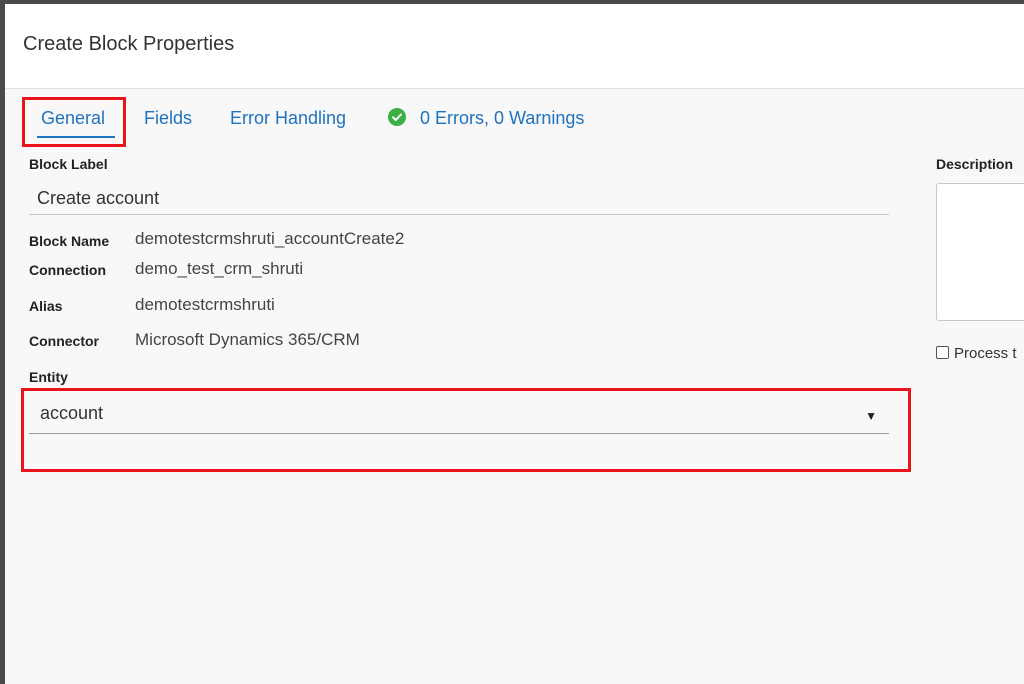 The image size is (1024, 684). I want to click on dialog-header: Create Block Properties, so click(514, 46).